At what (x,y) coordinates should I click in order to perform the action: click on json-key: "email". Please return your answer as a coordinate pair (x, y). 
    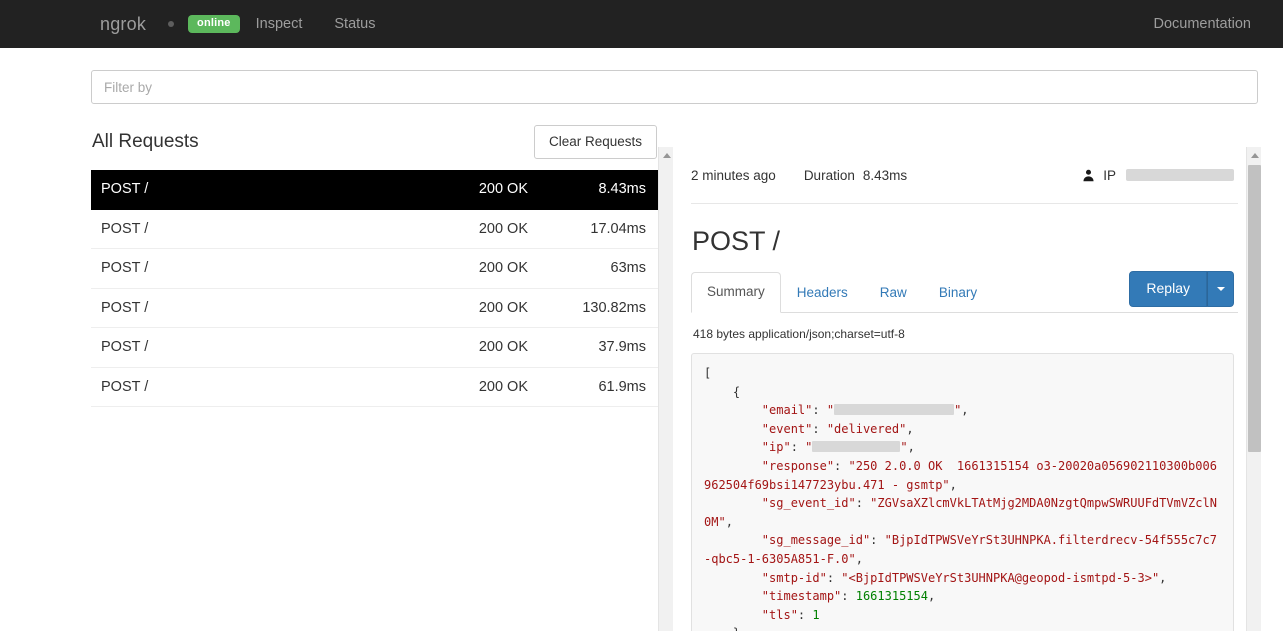
    Looking at the image, I should click on (787, 410).